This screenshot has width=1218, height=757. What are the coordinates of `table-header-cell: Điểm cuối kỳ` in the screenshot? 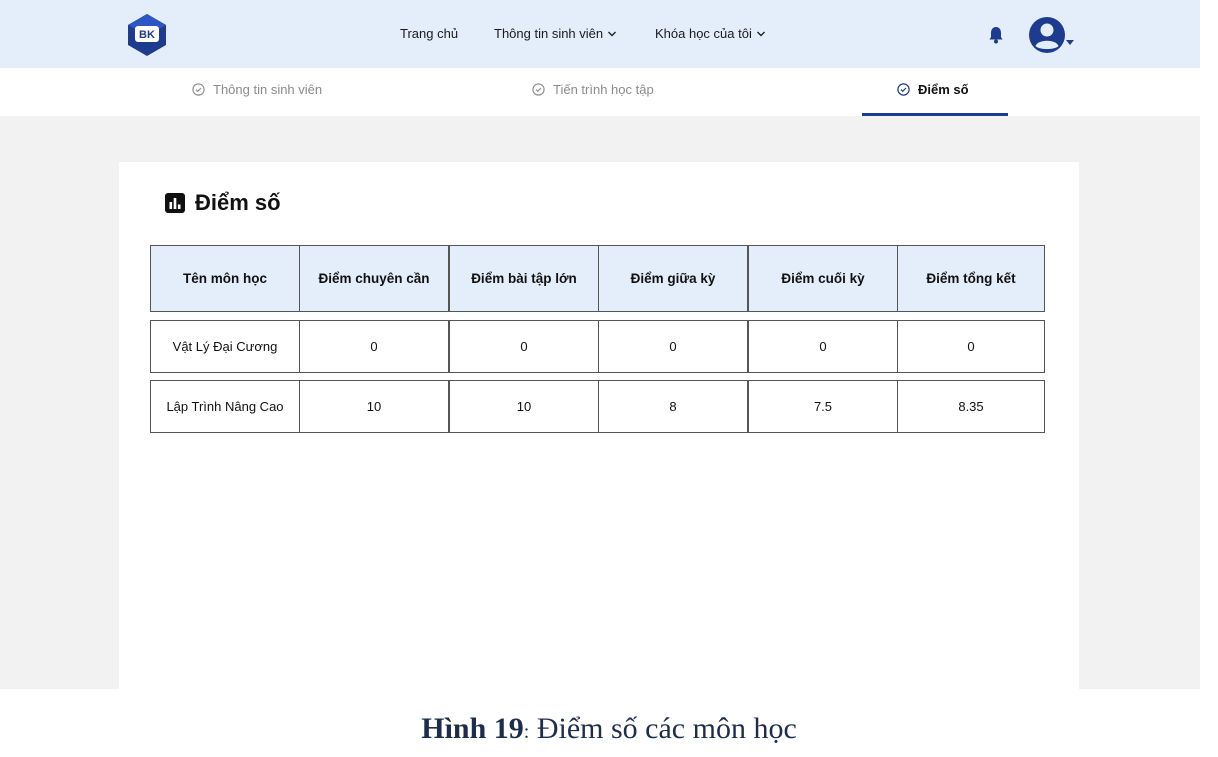 It's located at (823, 278).